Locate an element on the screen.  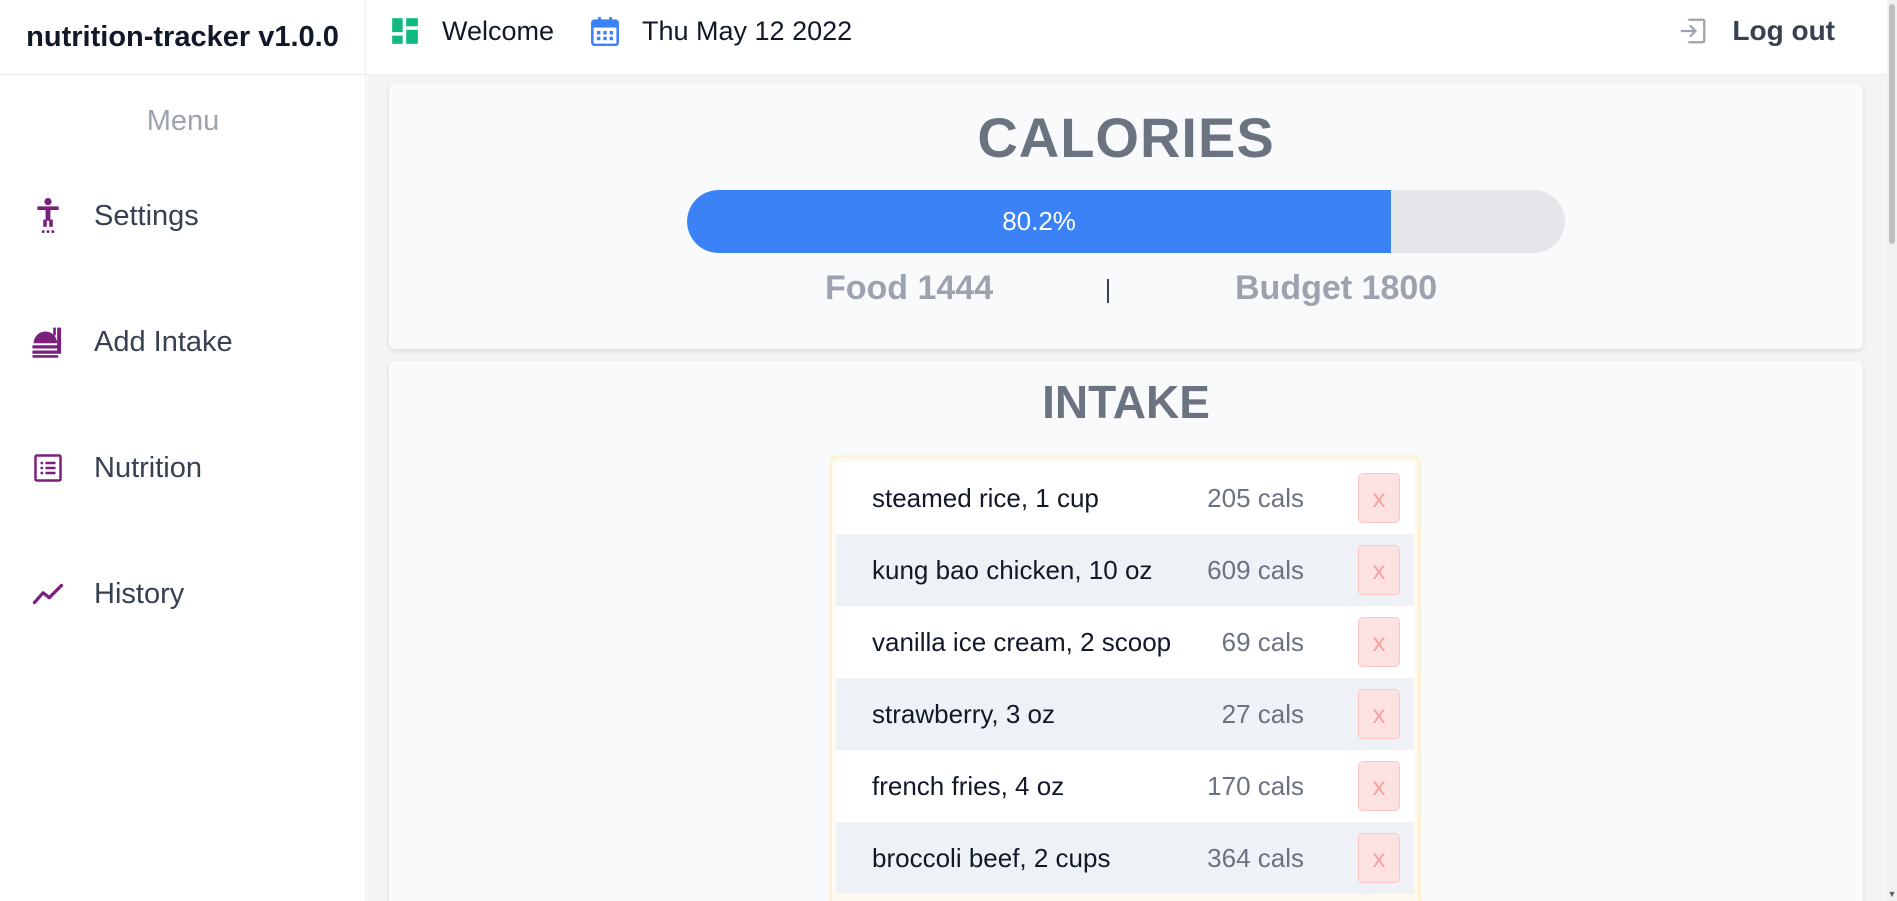
logout-icon is located at coordinates (1694, 31).